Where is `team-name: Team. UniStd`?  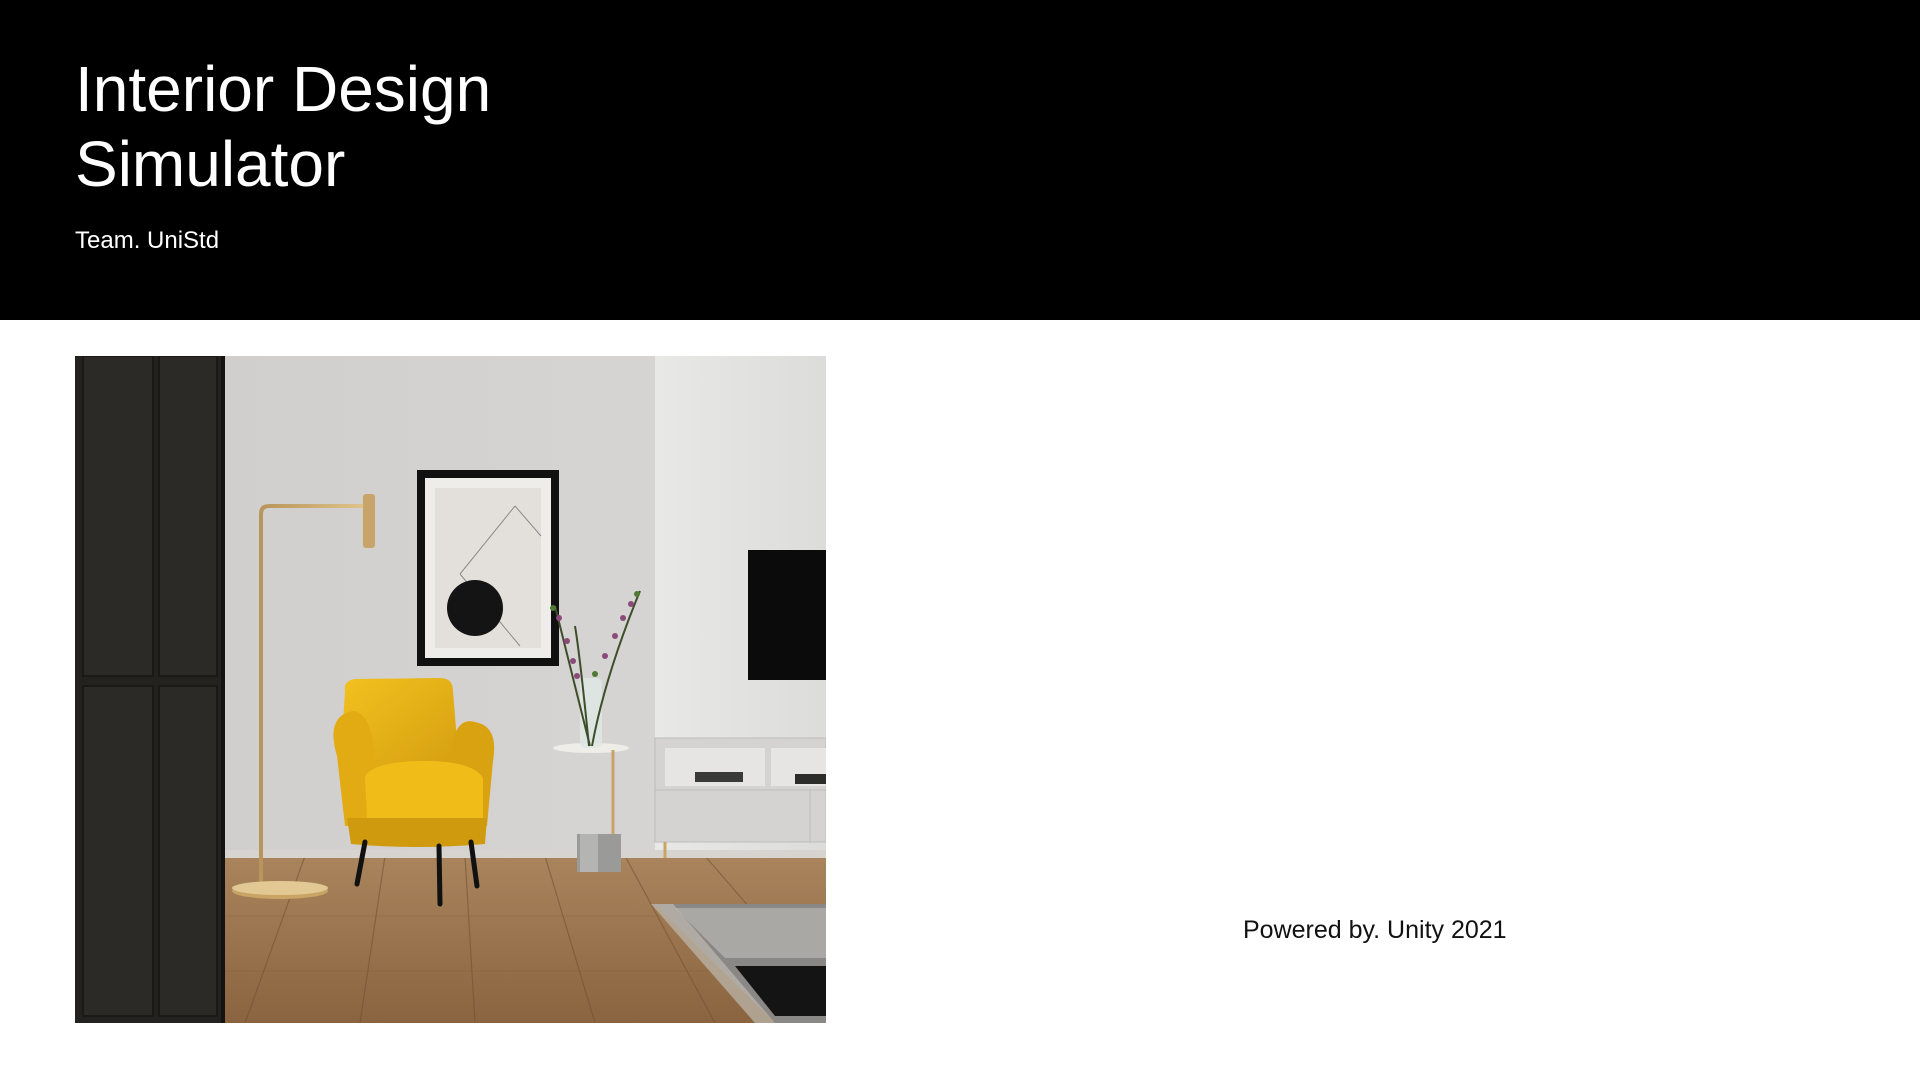 team-name: Team. UniStd is located at coordinates (147, 240).